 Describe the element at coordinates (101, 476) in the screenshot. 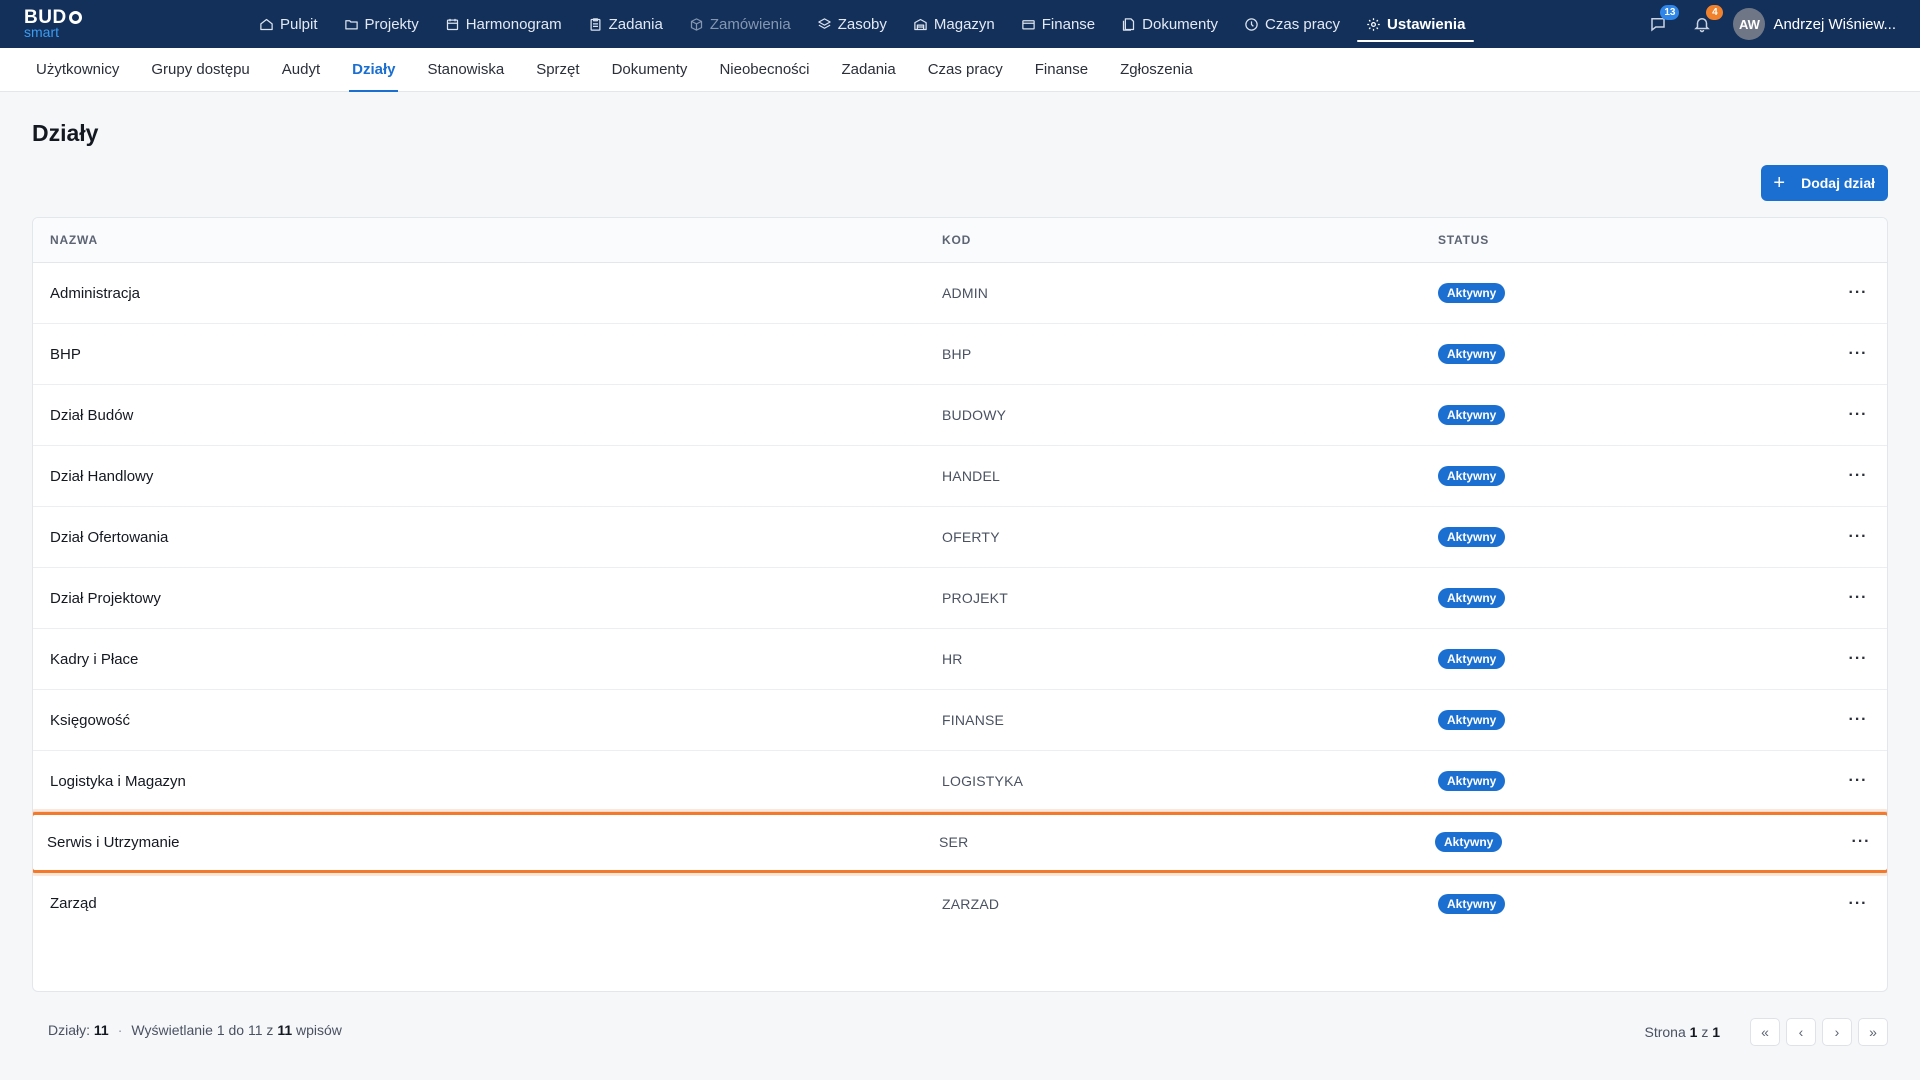

I see `department-name: Dział Handlowy` at that location.